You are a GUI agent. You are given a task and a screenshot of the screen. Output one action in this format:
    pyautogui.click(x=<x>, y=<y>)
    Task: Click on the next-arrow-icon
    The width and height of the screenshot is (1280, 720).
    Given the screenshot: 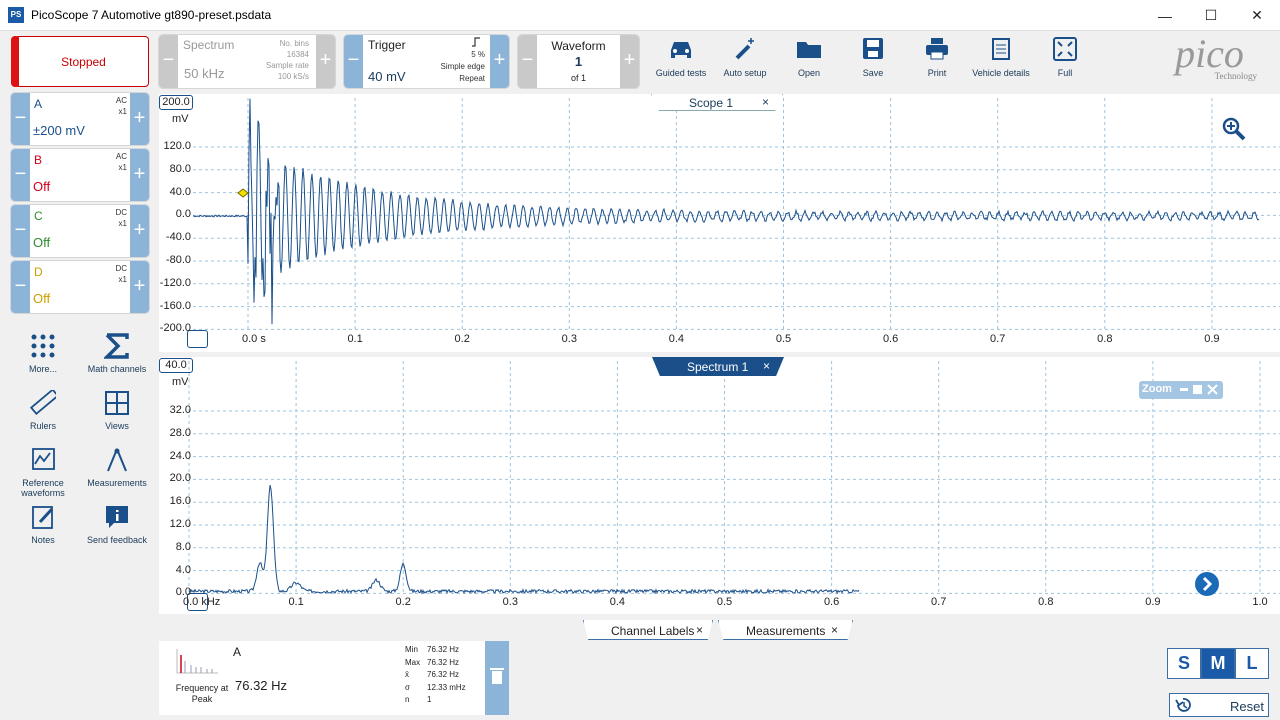 What is the action you would take?
    pyautogui.click(x=1207, y=584)
    